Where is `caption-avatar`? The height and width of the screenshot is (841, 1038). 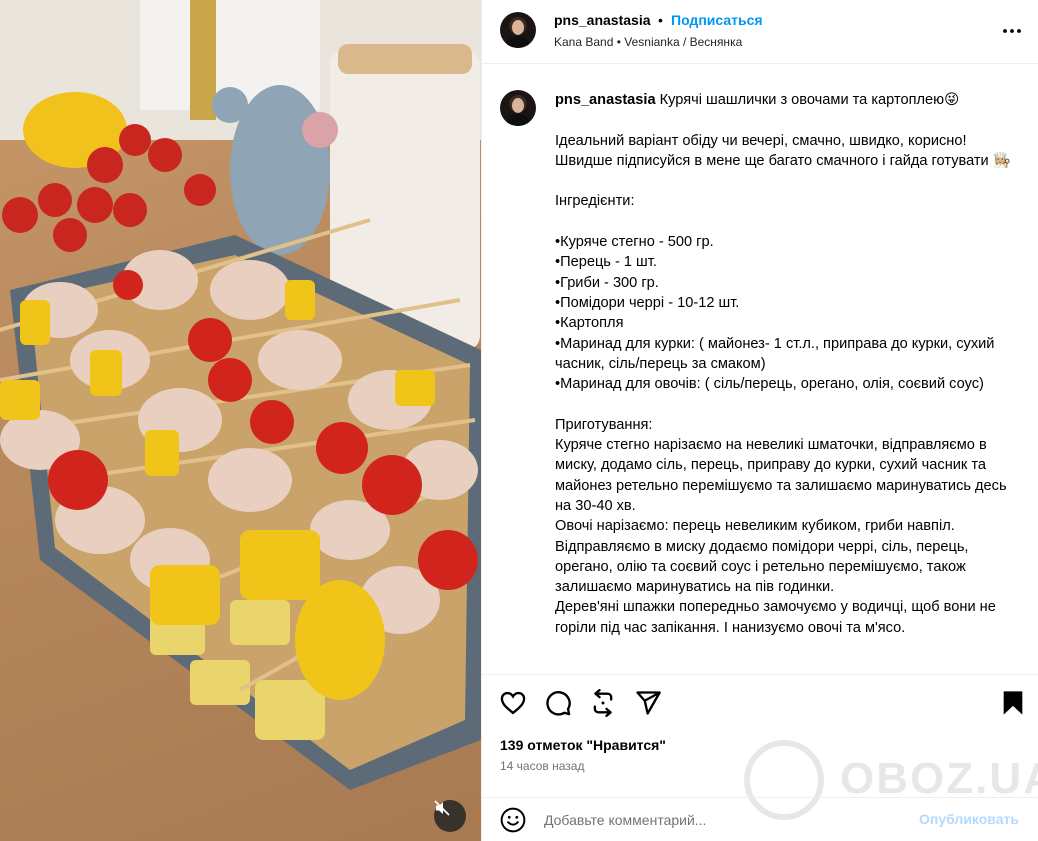 caption-avatar is located at coordinates (518, 108).